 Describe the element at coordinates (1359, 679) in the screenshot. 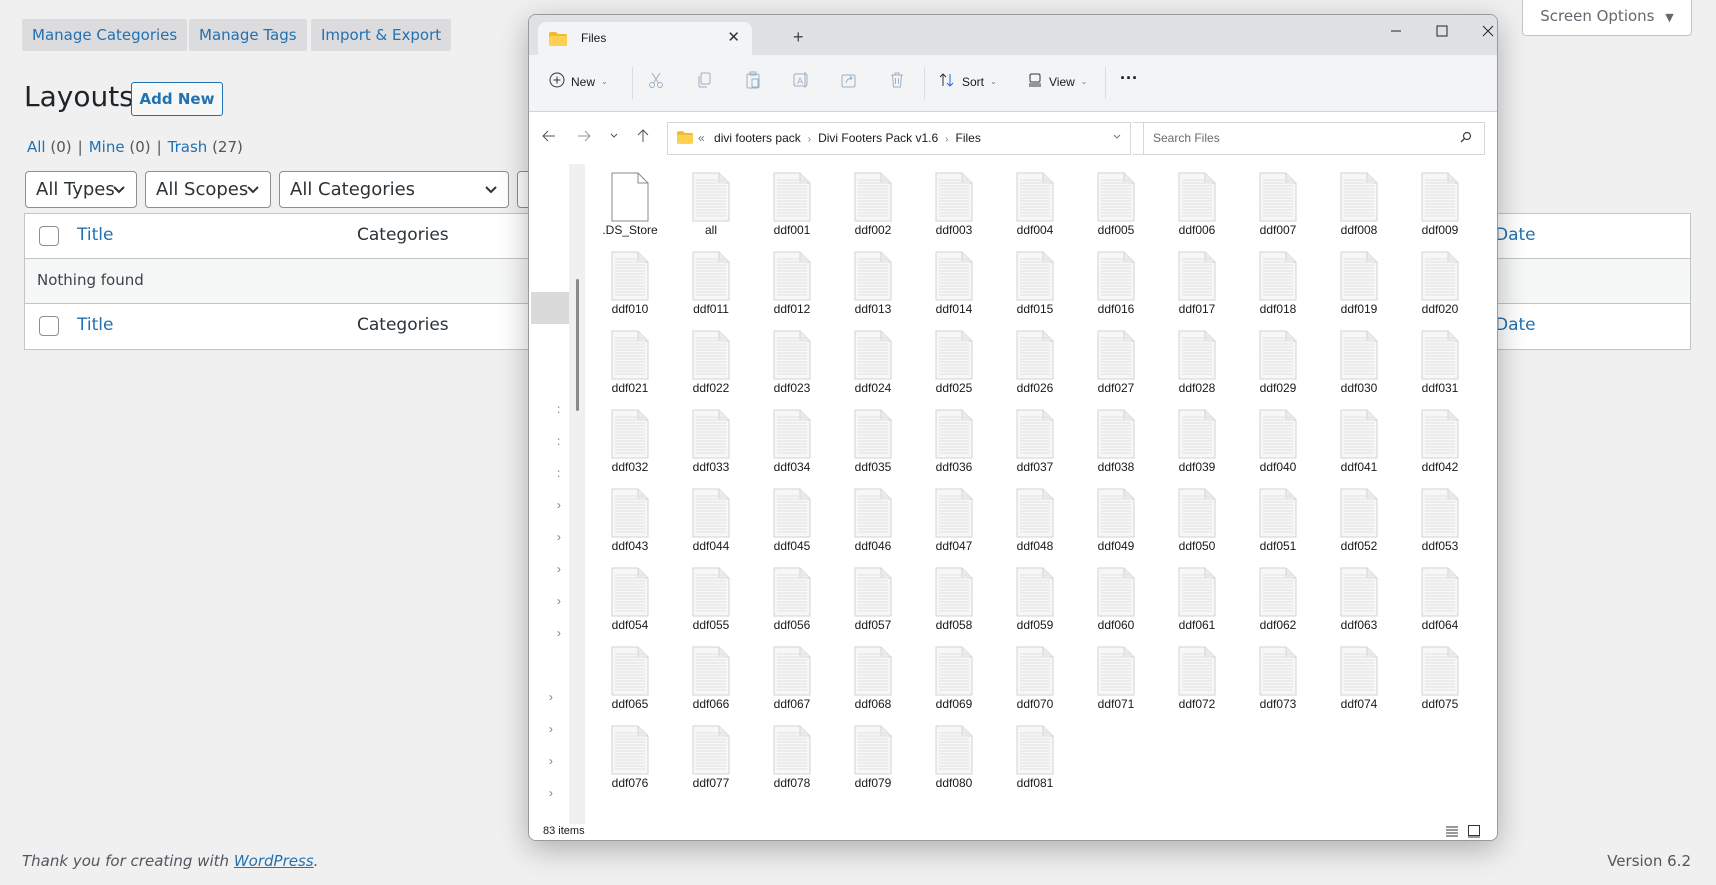

I see `file-item: ddf074` at that location.